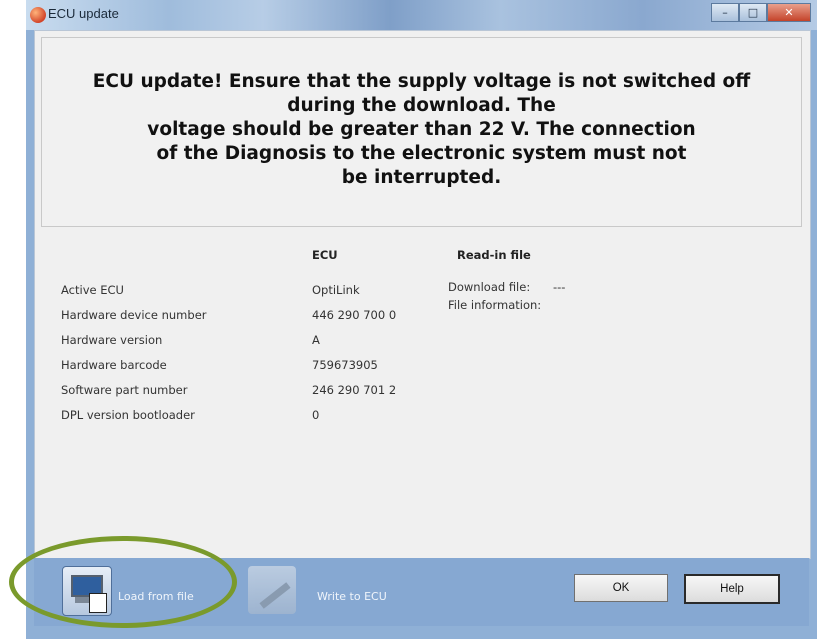  What do you see at coordinates (725, 12) in the screenshot?
I see `minimize-icon: –` at bounding box center [725, 12].